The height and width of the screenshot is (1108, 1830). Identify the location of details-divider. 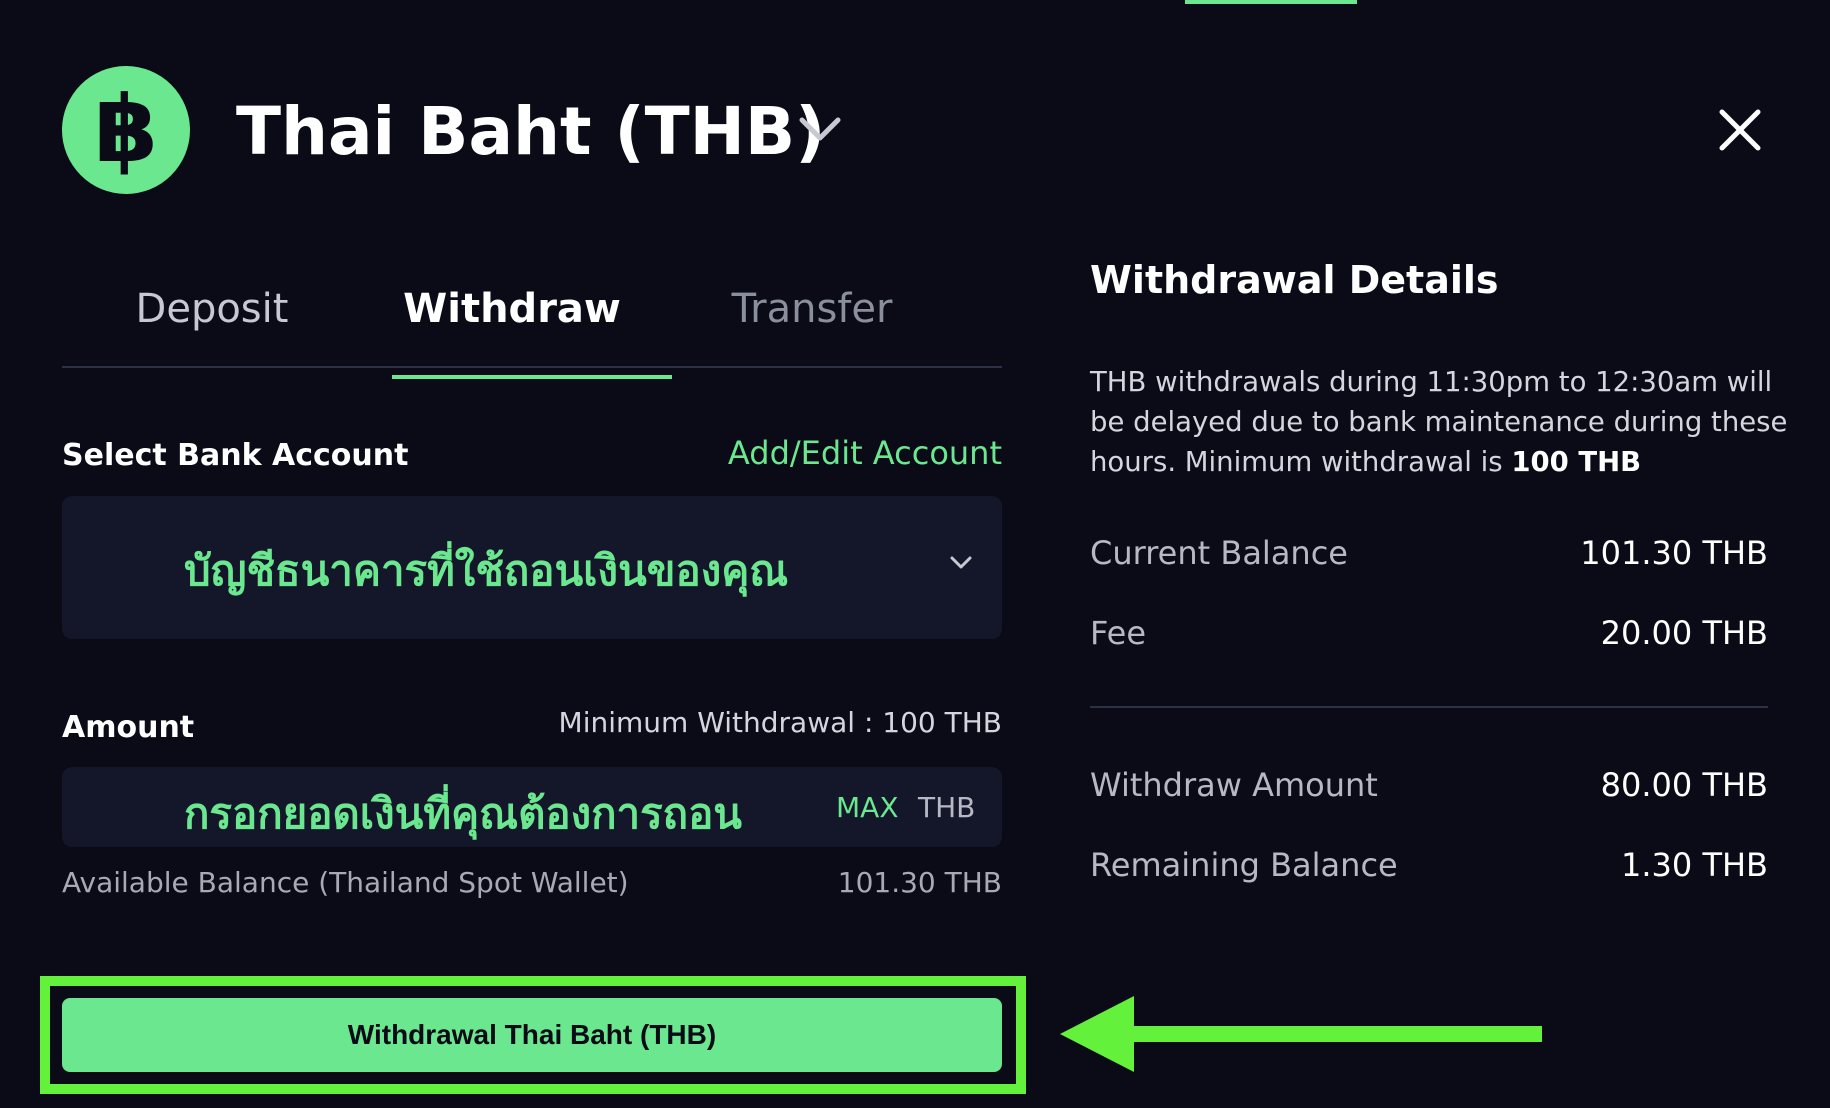
(1429, 707).